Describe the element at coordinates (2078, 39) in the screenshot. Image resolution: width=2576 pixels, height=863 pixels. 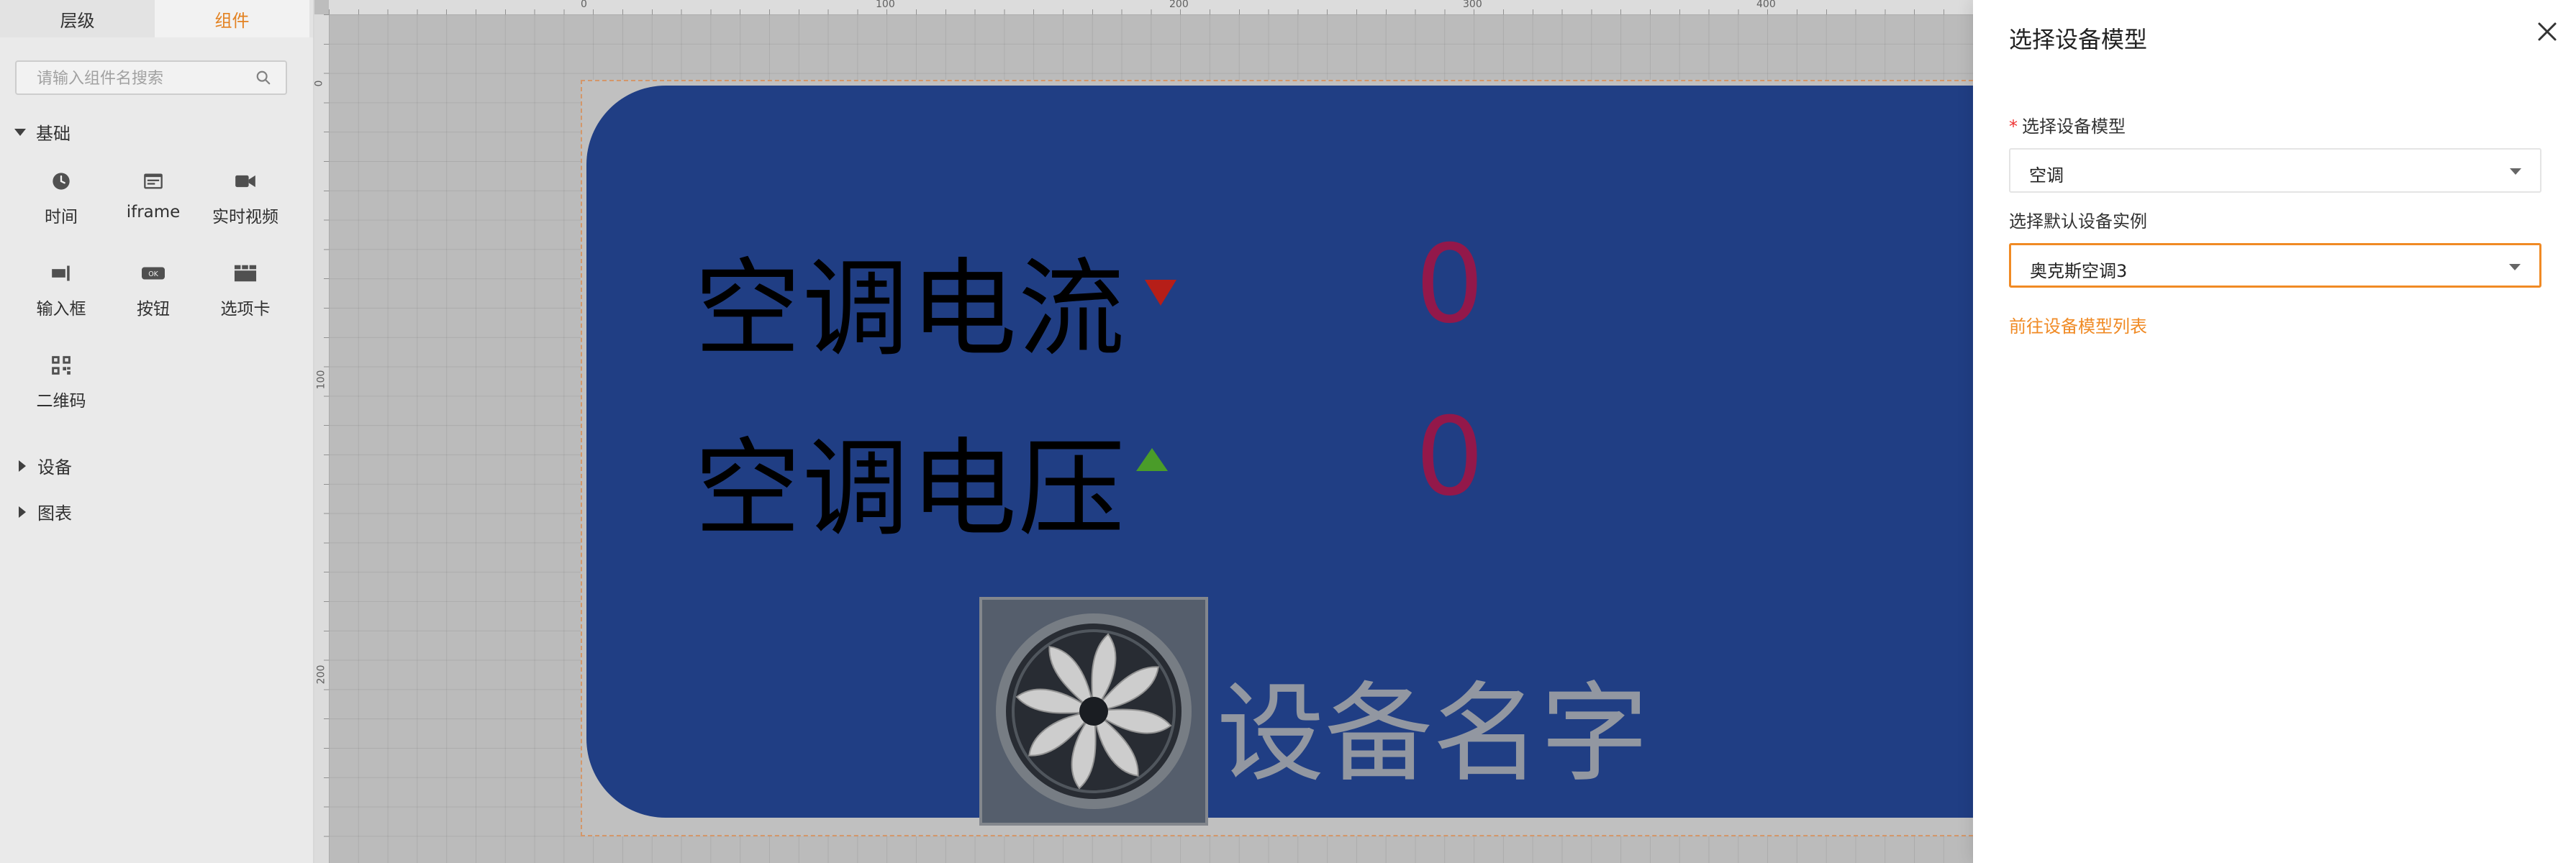
I see `drawer-title: 选择设备模型` at that location.